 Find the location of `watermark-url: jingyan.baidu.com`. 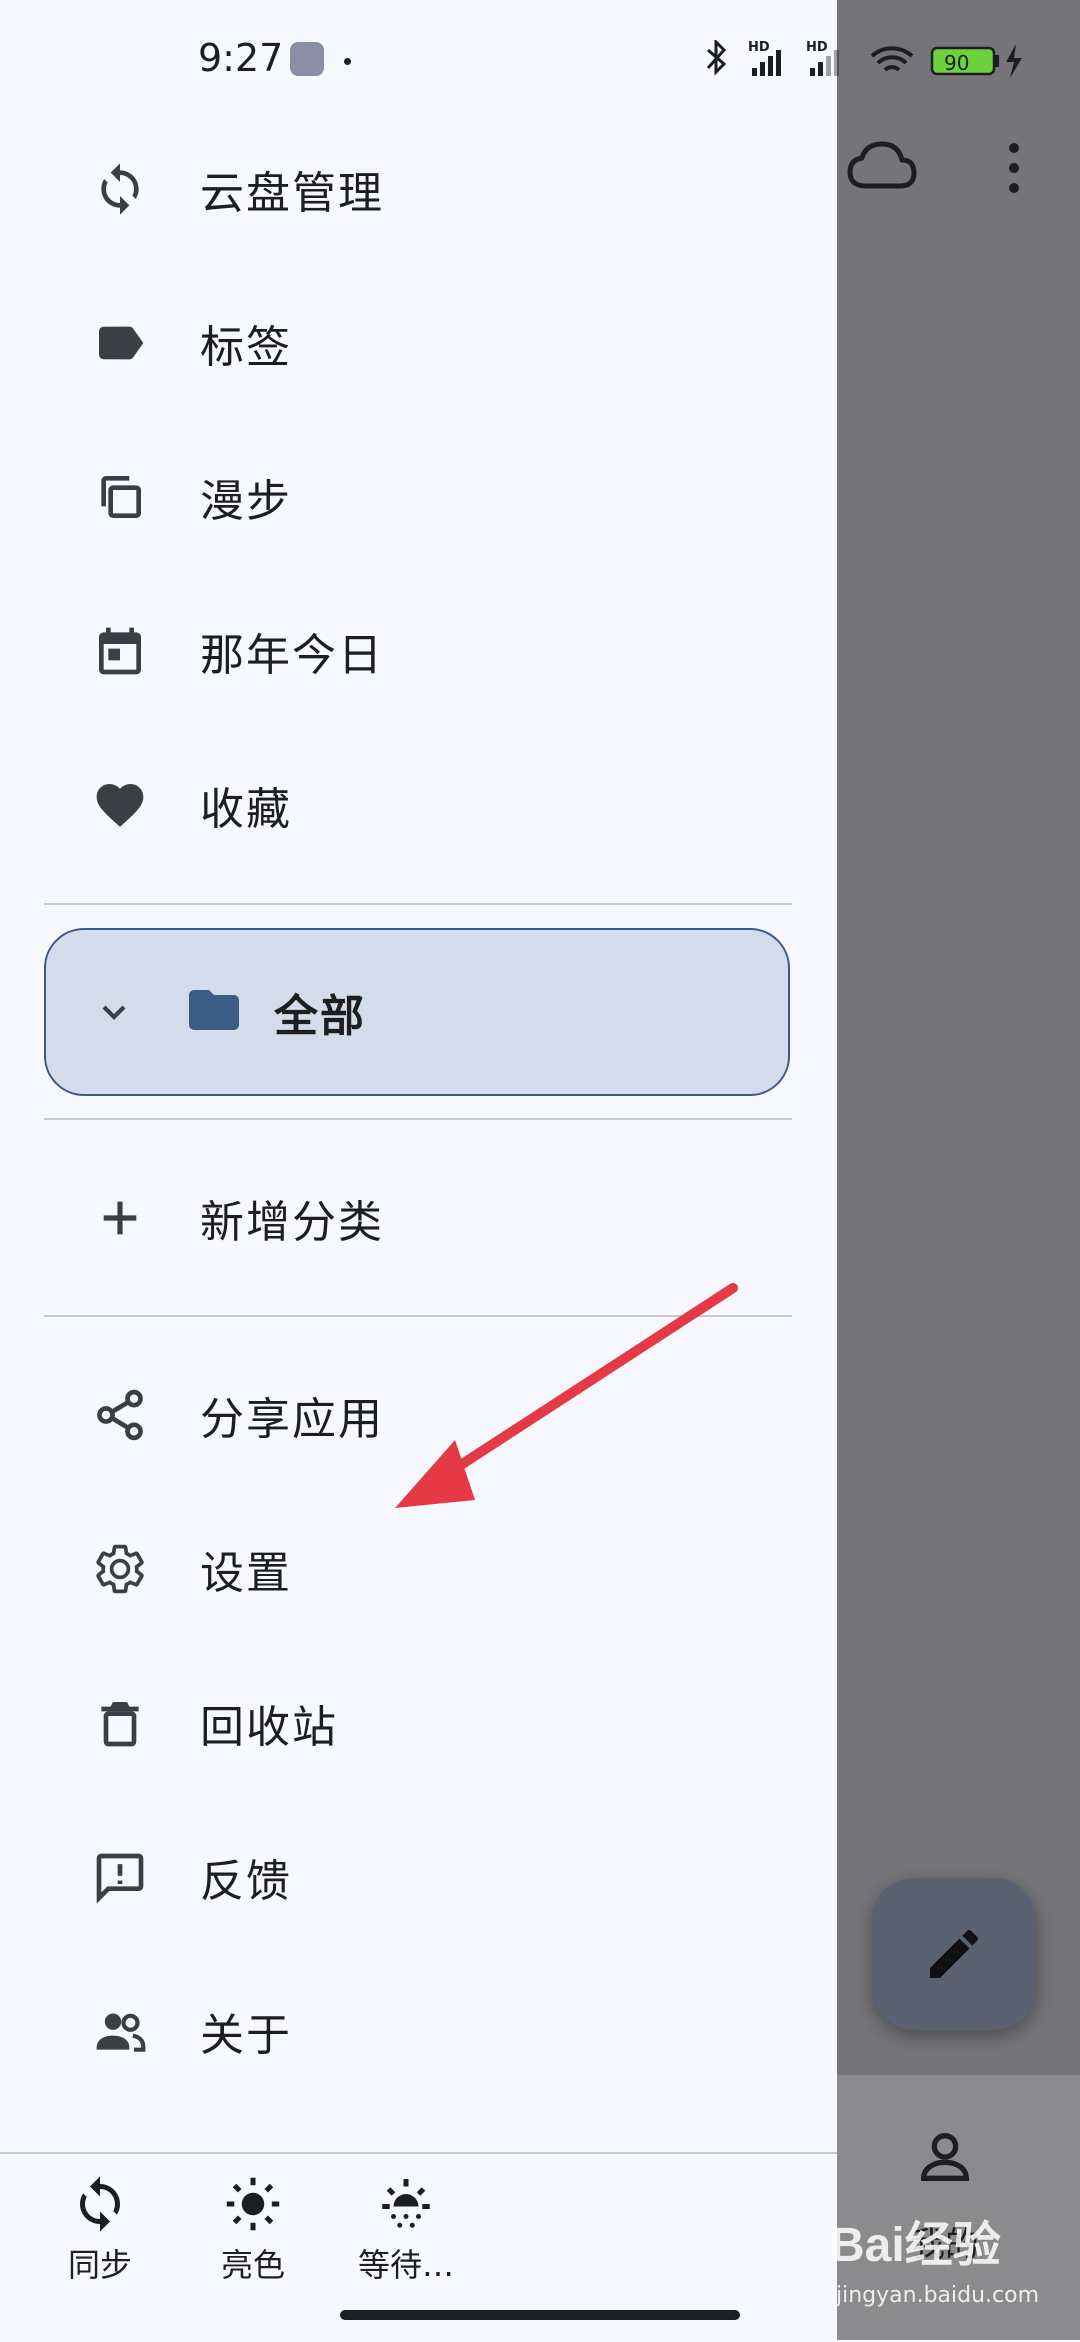

watermark-url: jingyan.baidu.com is located at coordinates (938, 2295).